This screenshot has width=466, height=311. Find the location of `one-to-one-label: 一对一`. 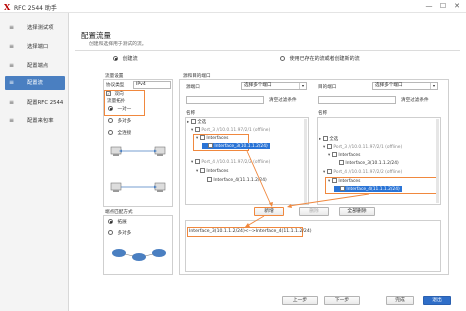

one-to-one-label: 一对一 is located at coordinates (124, 109).